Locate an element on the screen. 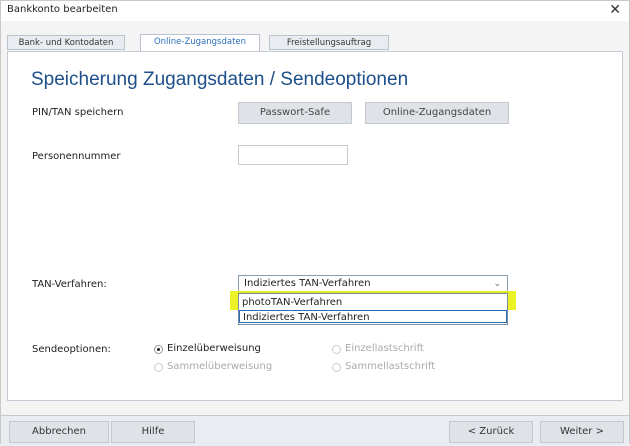 Image resolution: width=630 pixels, height=446 pixels. tan-selected-value: Indiziertes TAN-Verfahren is located at coordinates (307, 283).